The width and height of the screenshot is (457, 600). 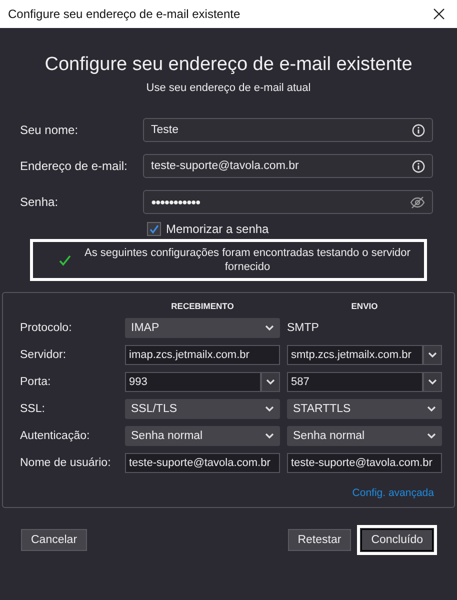 I want to click on row-label: Nome de usuário:, so click(x=66, y=463).